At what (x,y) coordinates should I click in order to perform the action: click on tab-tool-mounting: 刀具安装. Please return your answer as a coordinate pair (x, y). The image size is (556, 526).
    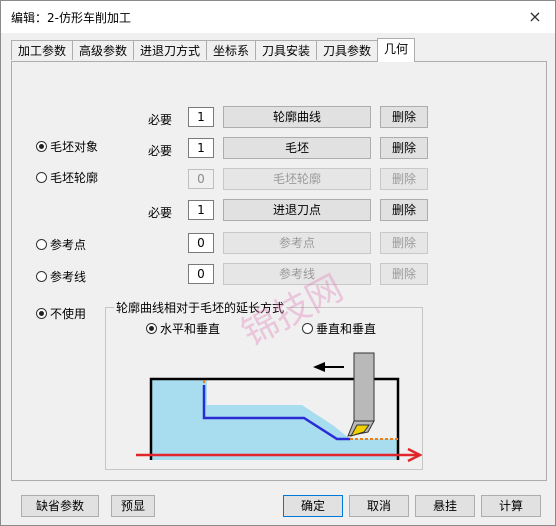
    Looking at the image, I should click on (286, 50).